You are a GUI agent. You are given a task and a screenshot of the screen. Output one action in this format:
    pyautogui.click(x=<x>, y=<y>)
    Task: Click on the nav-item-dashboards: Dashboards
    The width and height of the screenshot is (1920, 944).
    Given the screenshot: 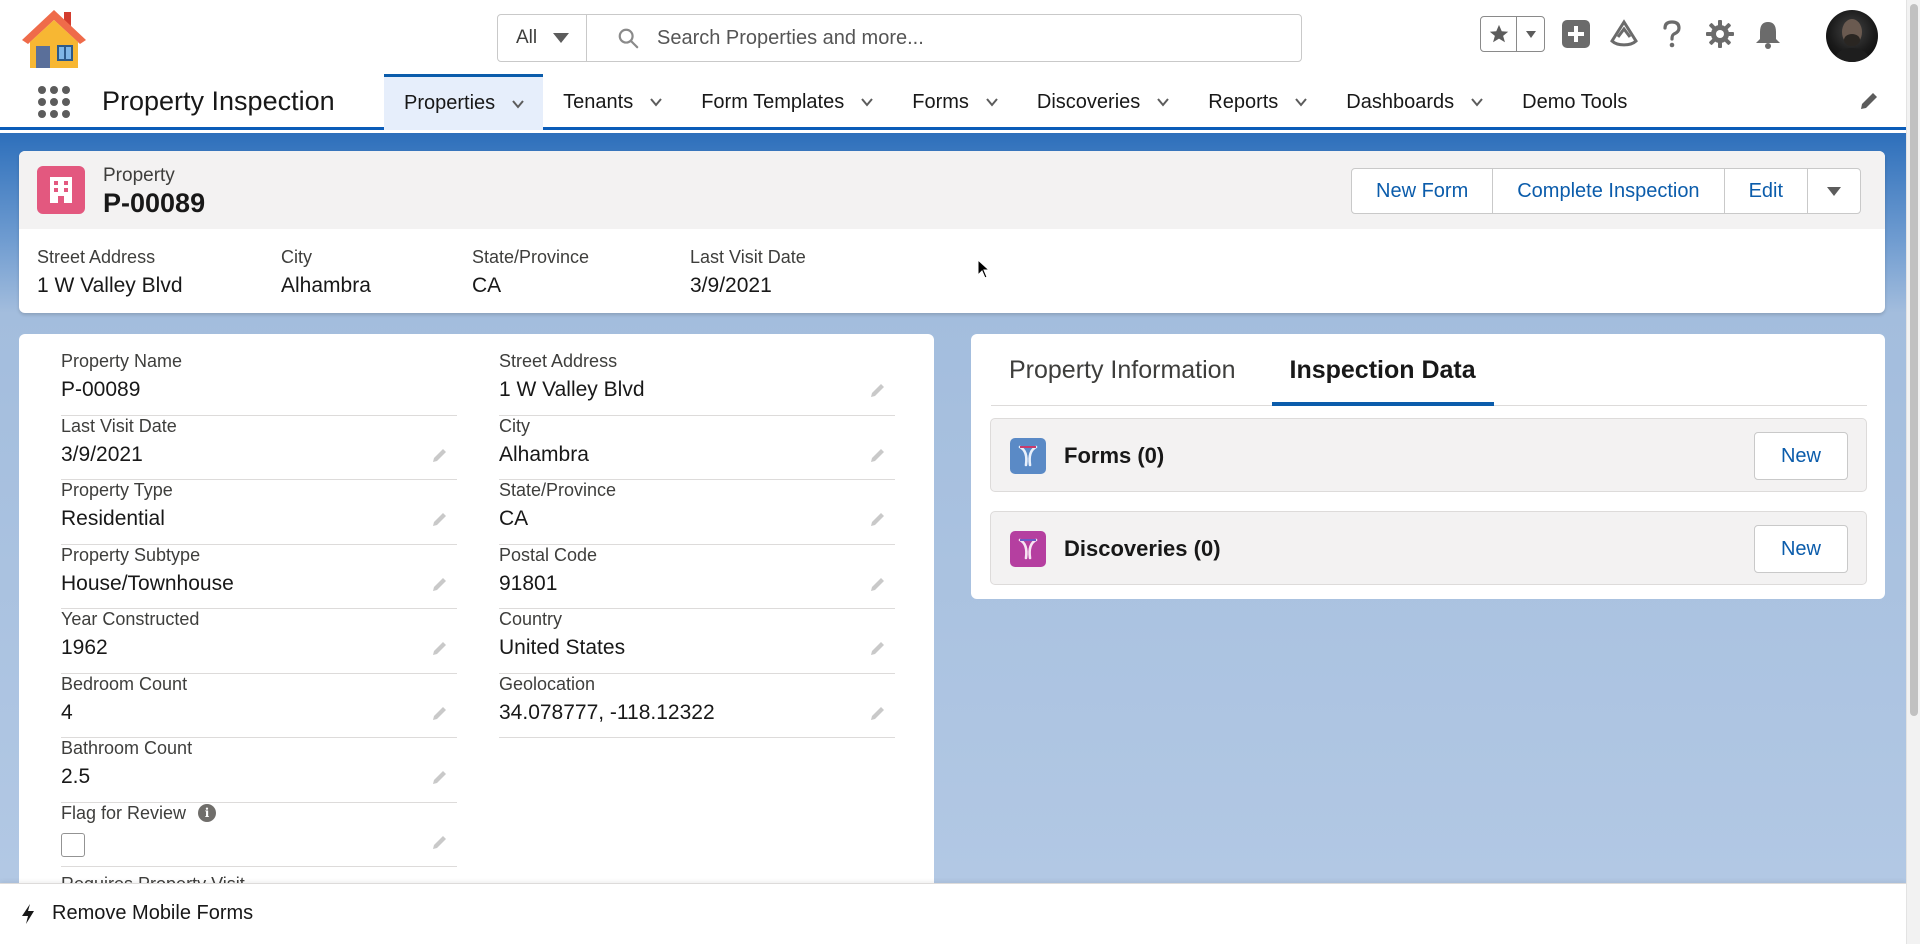 What is the action you would take?
    pyautogui.click(x=1414, y=102)
    